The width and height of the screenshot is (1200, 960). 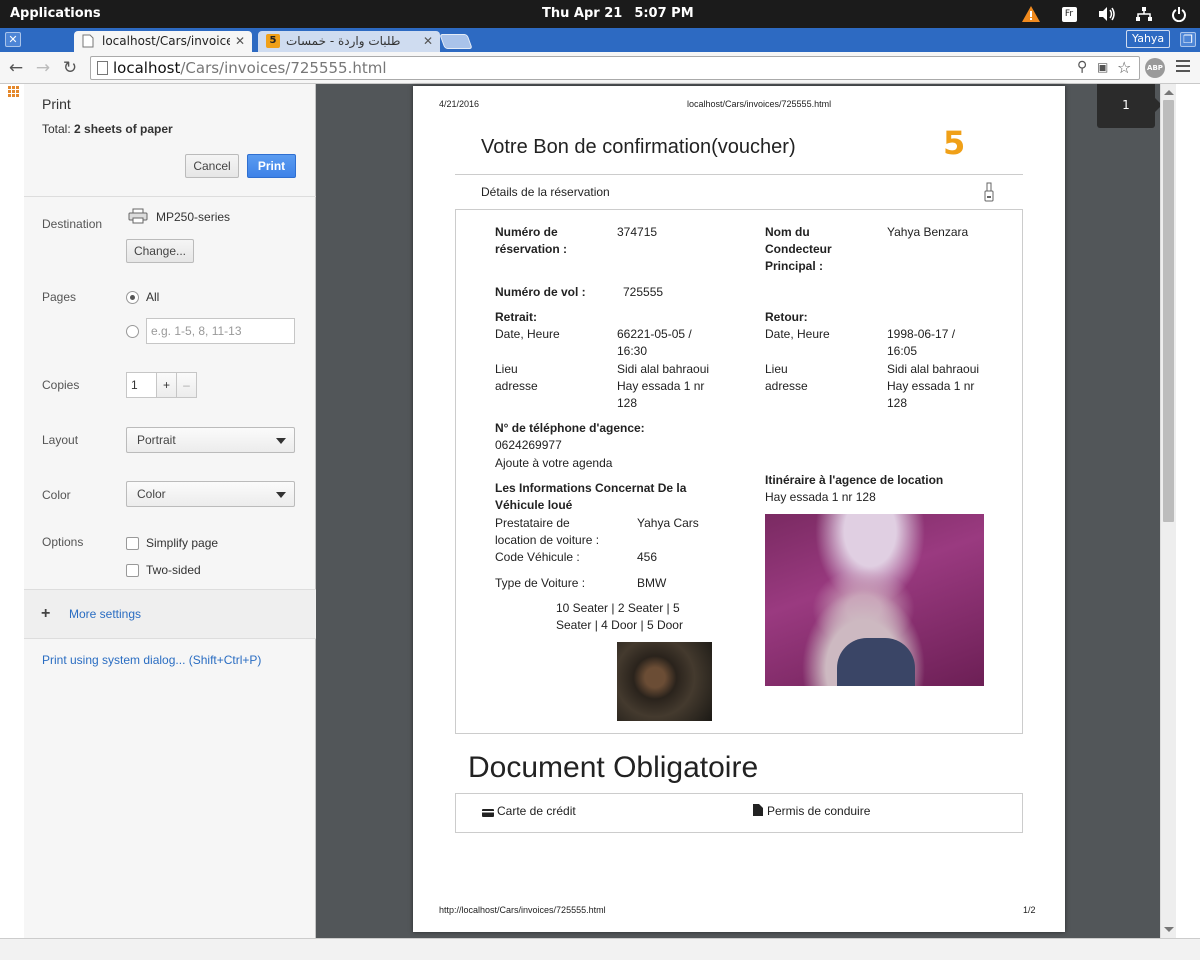 I want to click on simplify-page-checkbox, so click(x=132, y=543).